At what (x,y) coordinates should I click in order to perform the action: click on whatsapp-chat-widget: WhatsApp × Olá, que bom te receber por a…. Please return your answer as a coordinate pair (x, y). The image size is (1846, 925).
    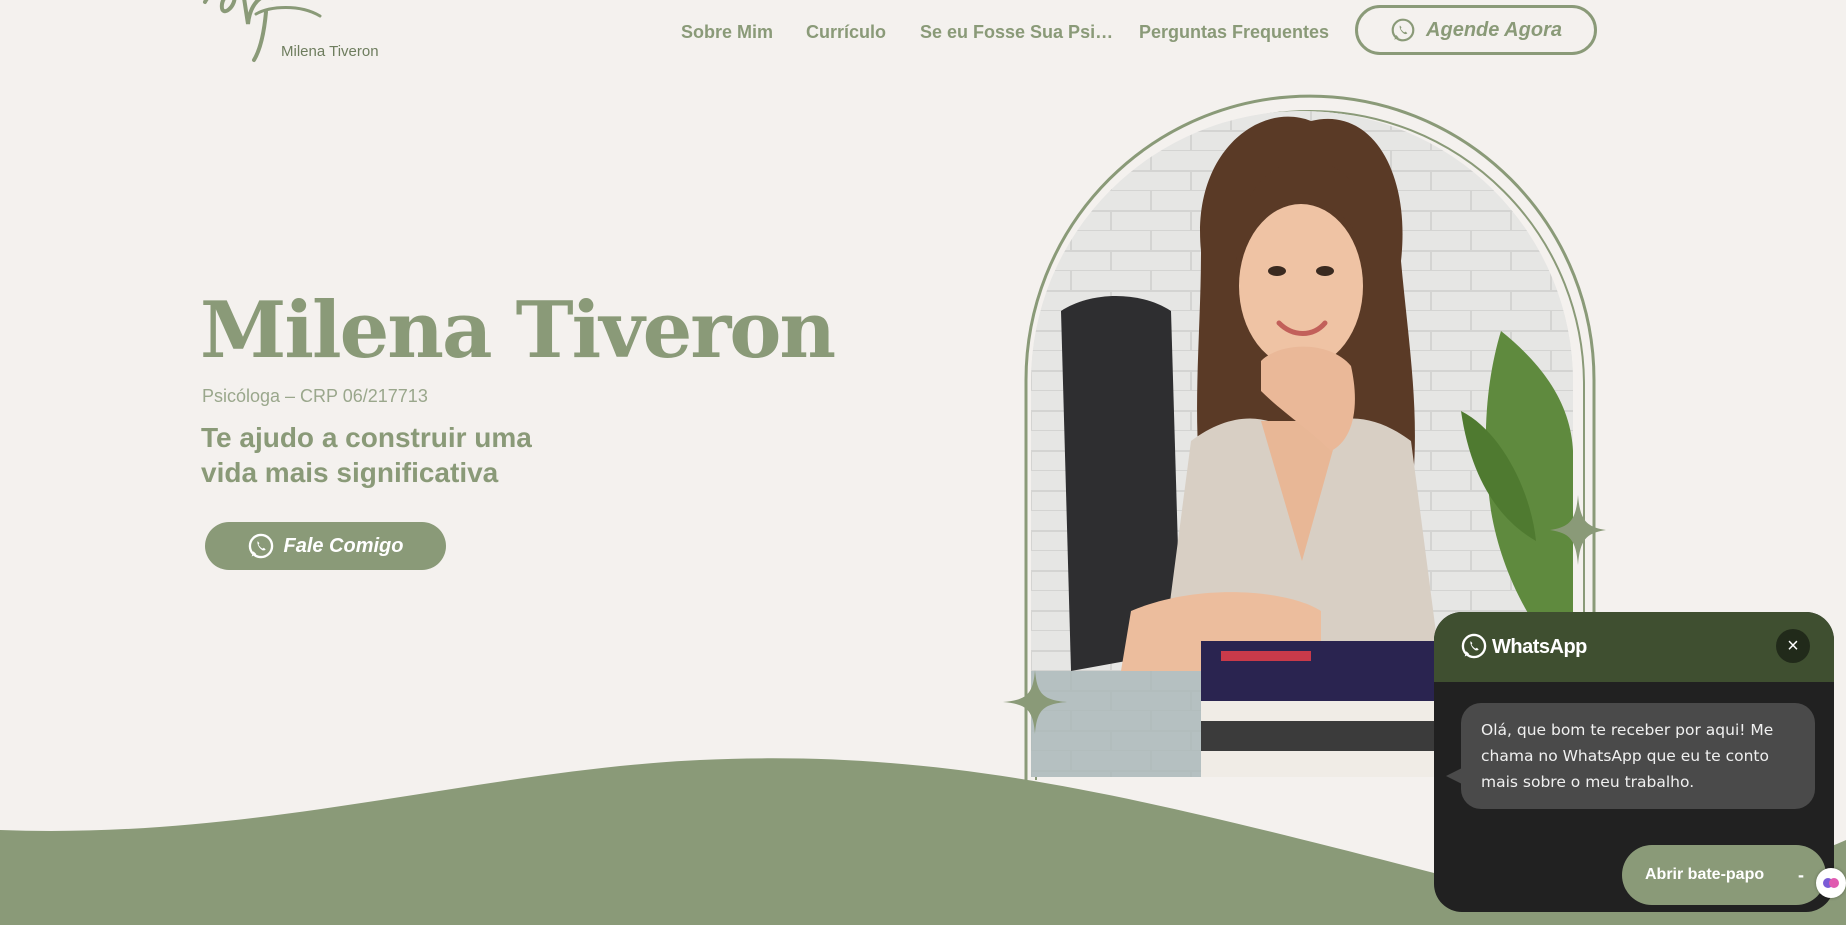
    Looking at the image, I should click on (1634, 762).